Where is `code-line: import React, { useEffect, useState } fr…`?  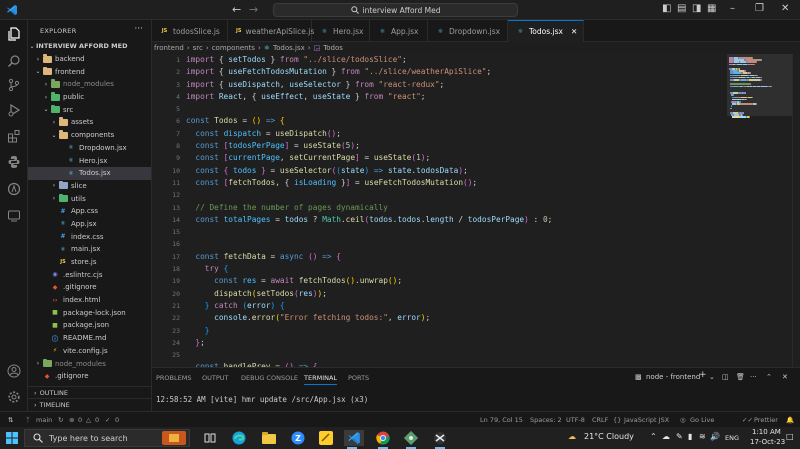
code-line: import React, { useEffect, useState } fr… is located at coordinates (456, 97).